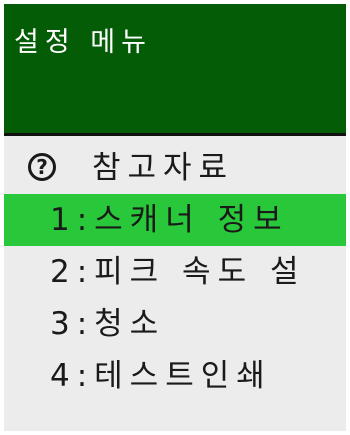 This screenshot has width=350, height=435. I want to click on menu-item-scanner-info: 1:스캐너 정보, so click(175, 220).